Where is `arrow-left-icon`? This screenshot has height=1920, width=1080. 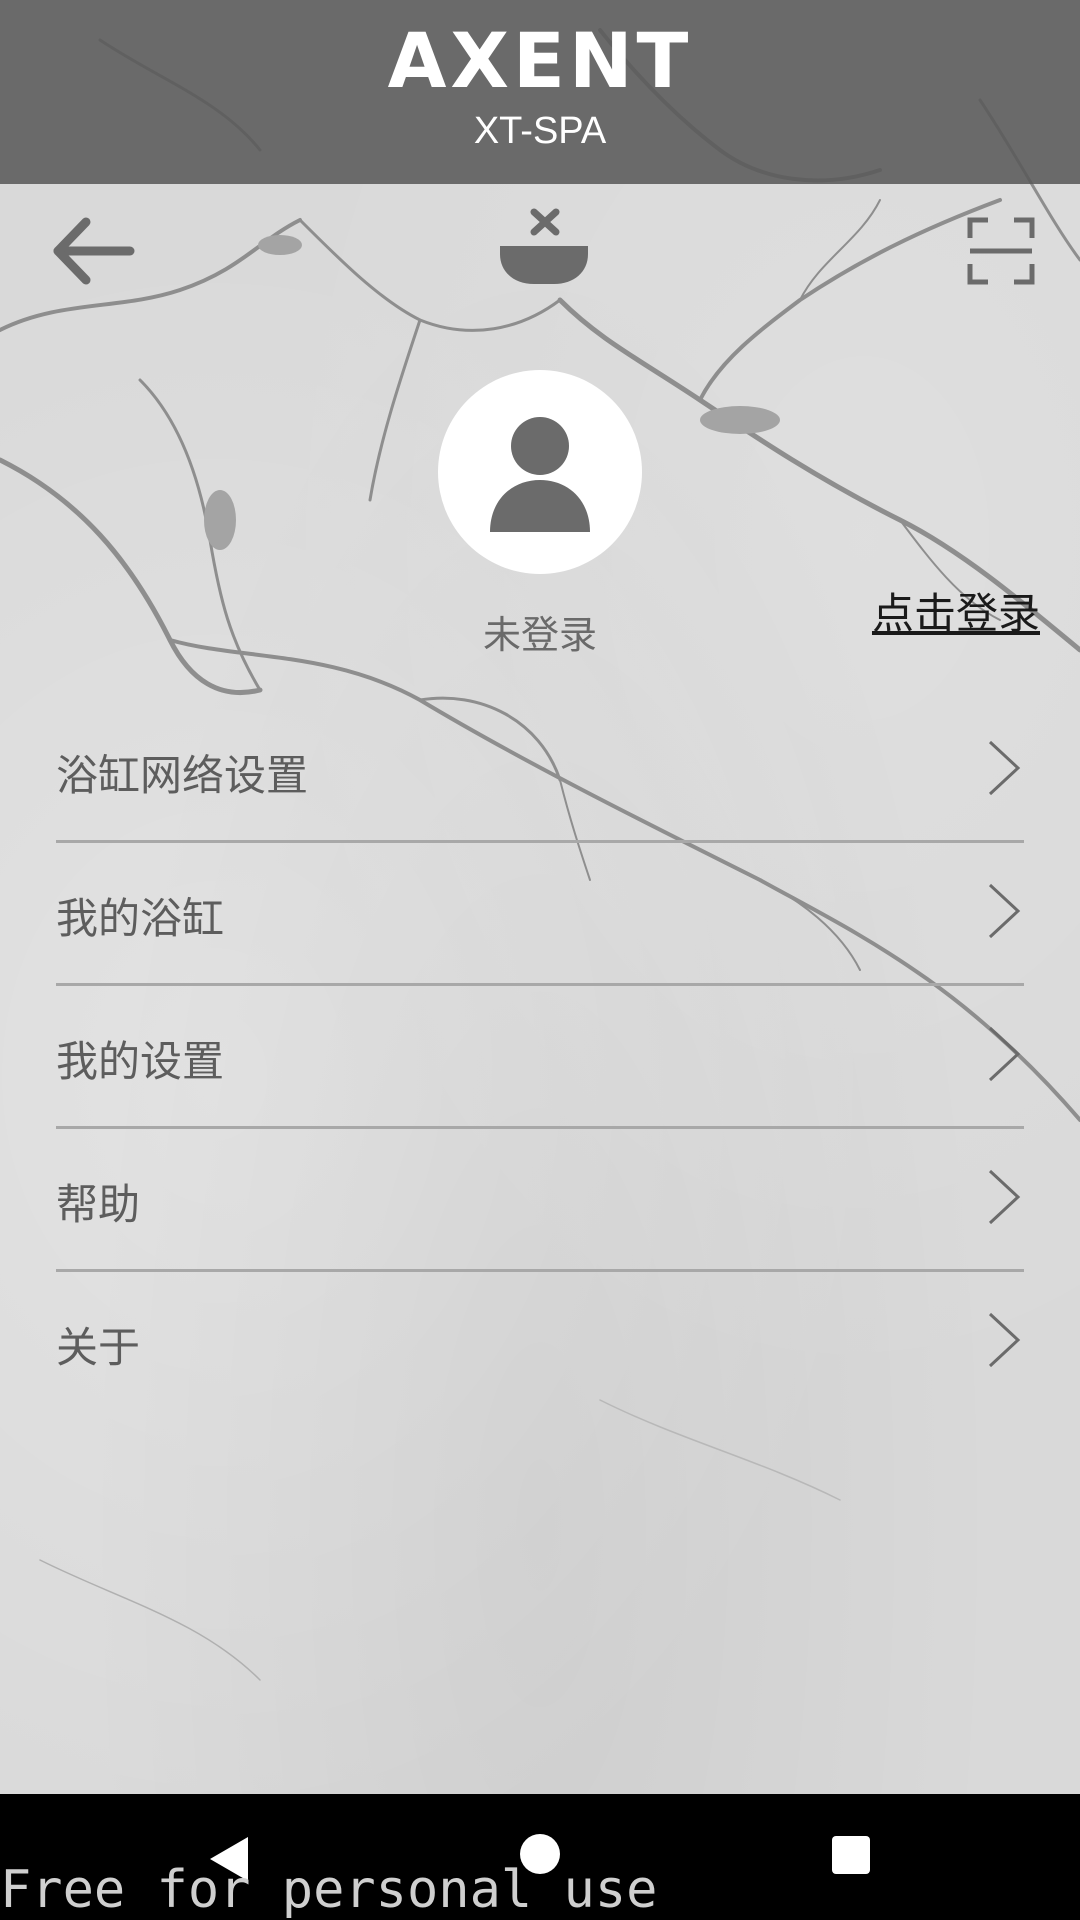 arrow-left-icon is located at coordinates (94, 251).